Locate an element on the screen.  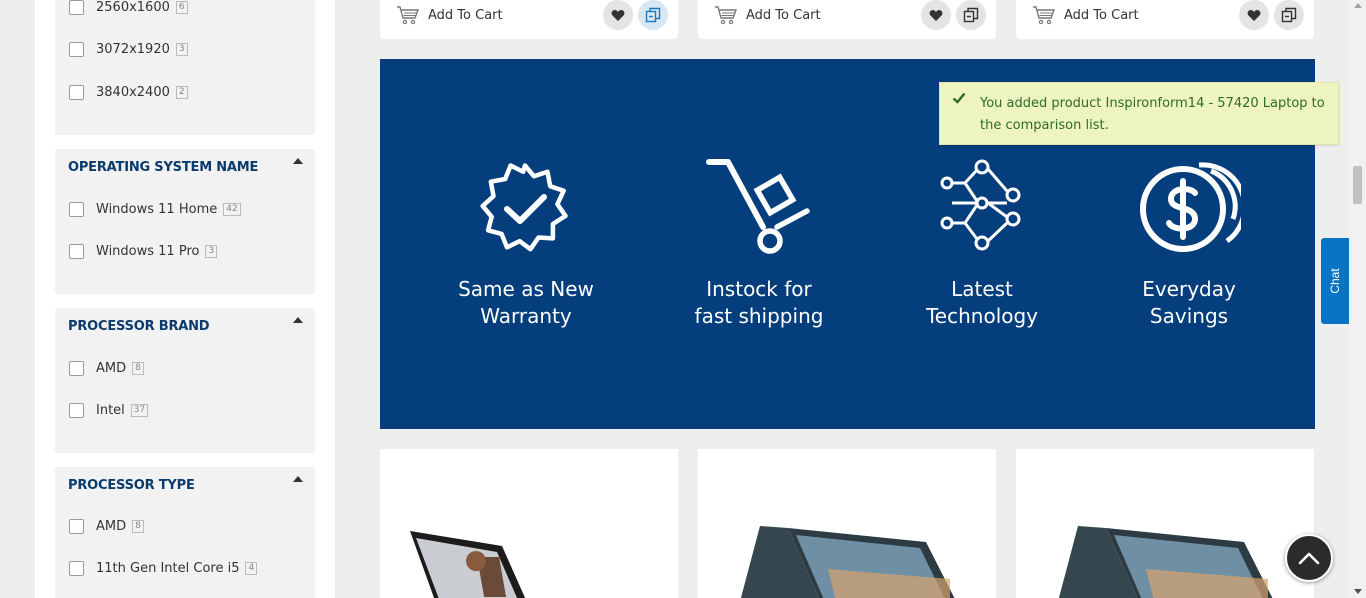
back-to-top-button is located at coordinates (1309, 558).